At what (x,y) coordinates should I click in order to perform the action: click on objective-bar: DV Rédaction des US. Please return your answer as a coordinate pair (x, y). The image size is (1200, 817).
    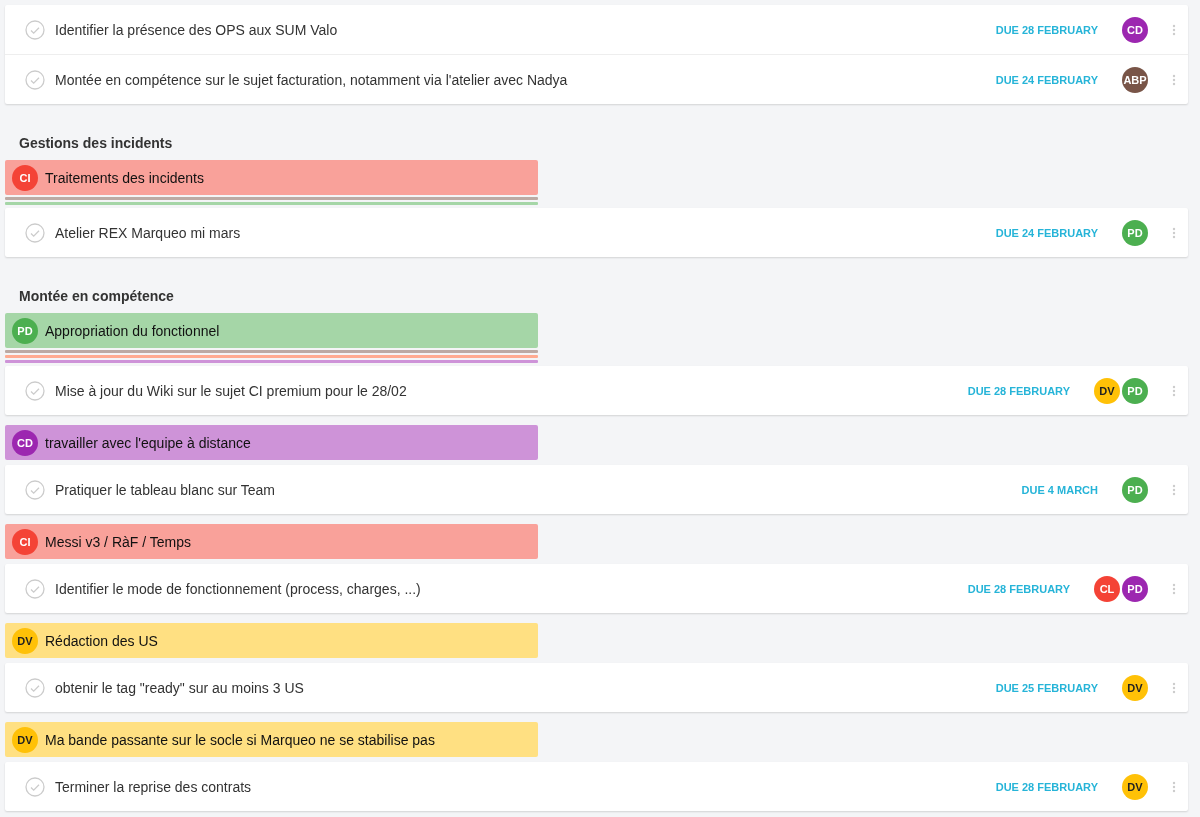
    Looking at the image, I should click on (271, 640).